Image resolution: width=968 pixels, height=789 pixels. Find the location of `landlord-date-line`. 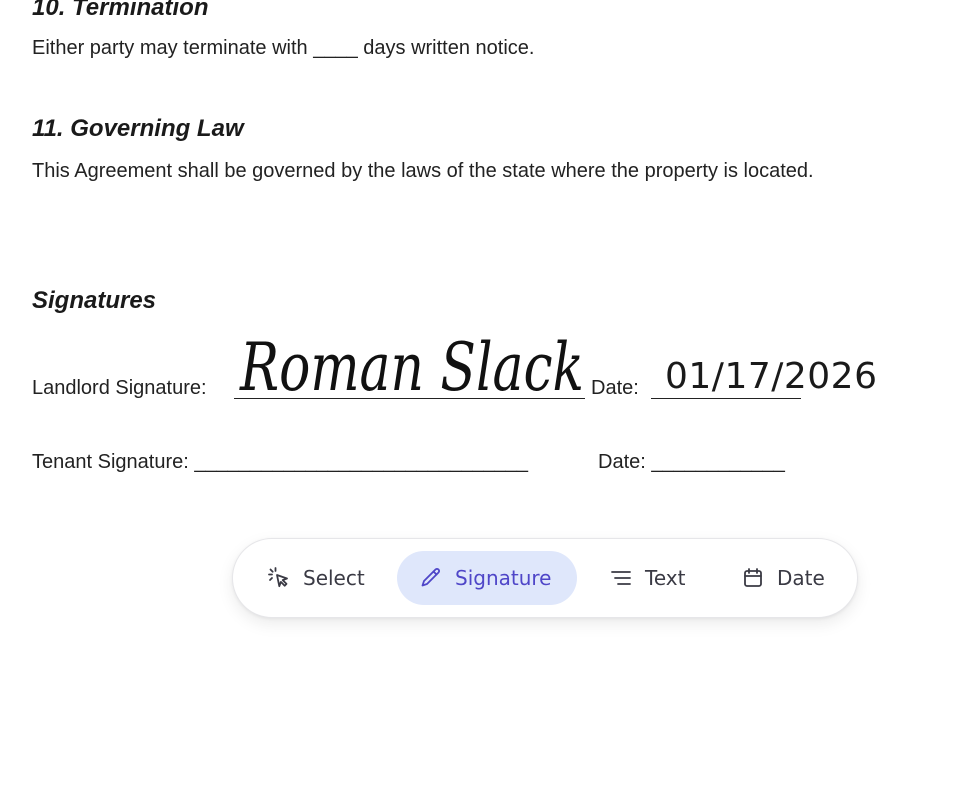

landlord-date-line is located at coordinates (726, 398).